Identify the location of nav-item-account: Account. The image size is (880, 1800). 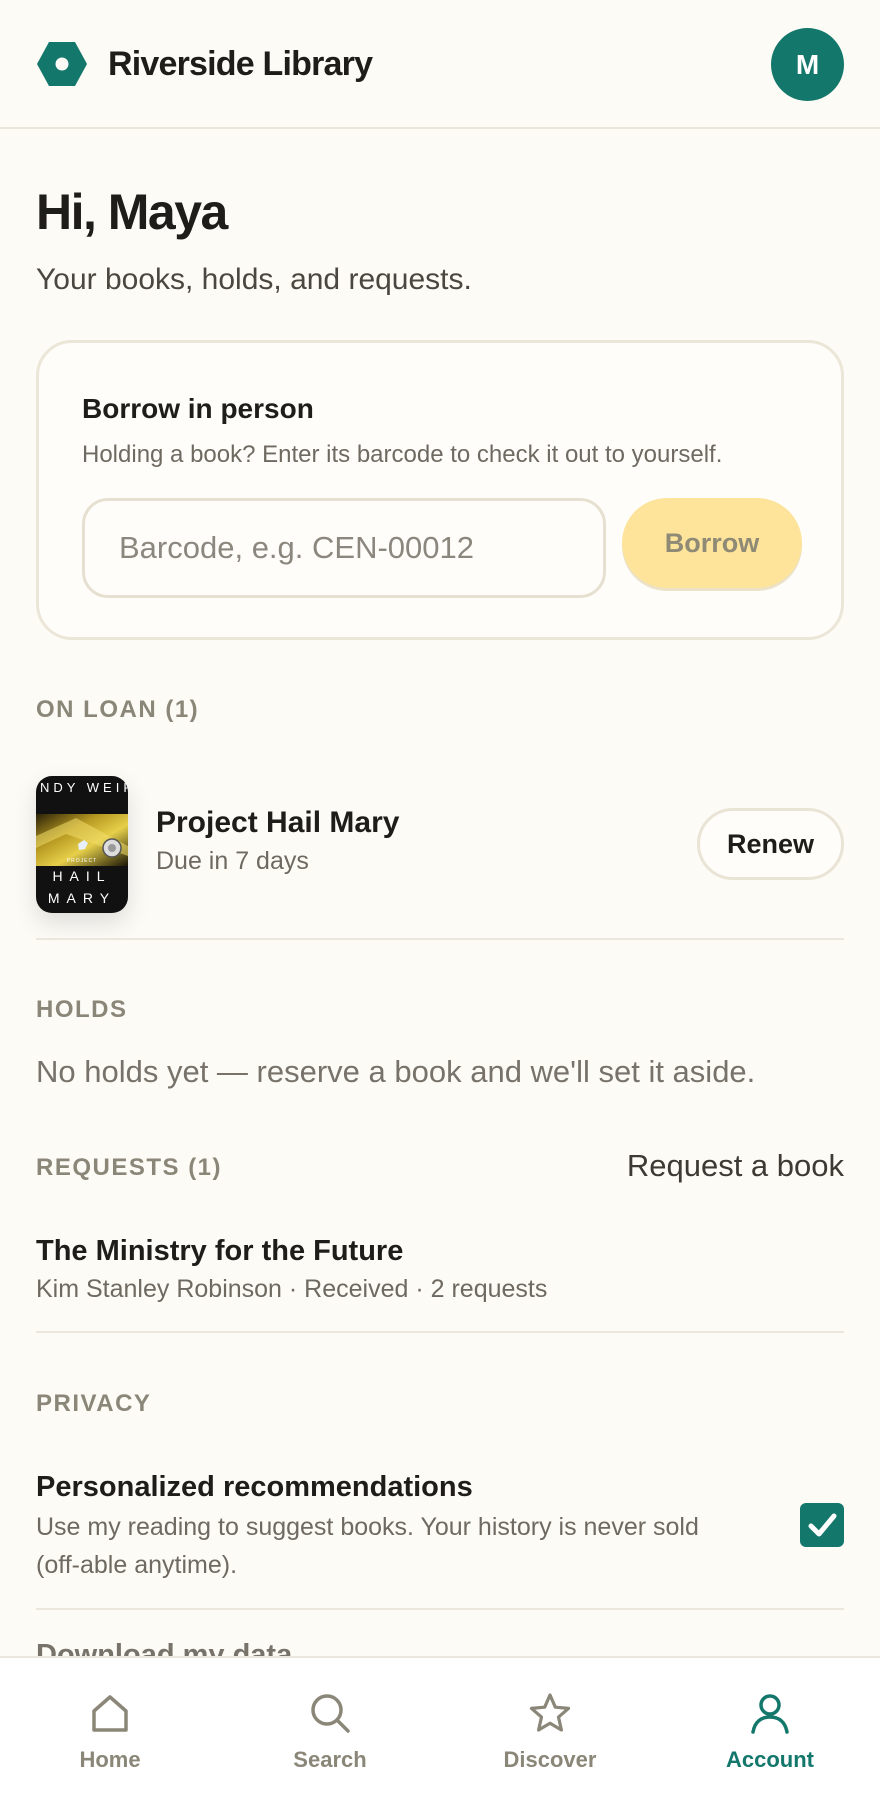
(770, 1729).